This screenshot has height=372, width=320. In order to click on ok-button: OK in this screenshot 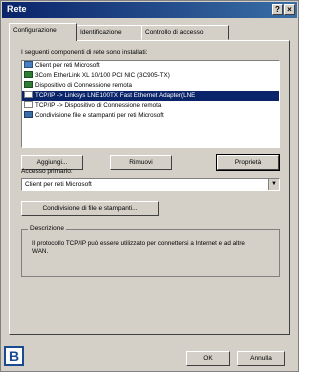, I will do `click(208, 358)`.